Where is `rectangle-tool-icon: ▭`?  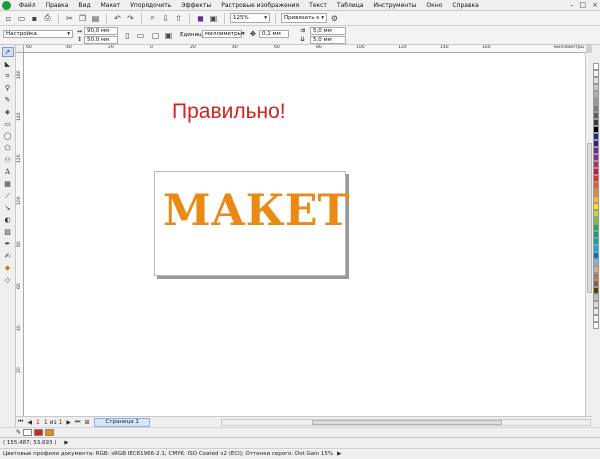 rectangle-tool-icon: ▭ is located at coordinates (8, 124).